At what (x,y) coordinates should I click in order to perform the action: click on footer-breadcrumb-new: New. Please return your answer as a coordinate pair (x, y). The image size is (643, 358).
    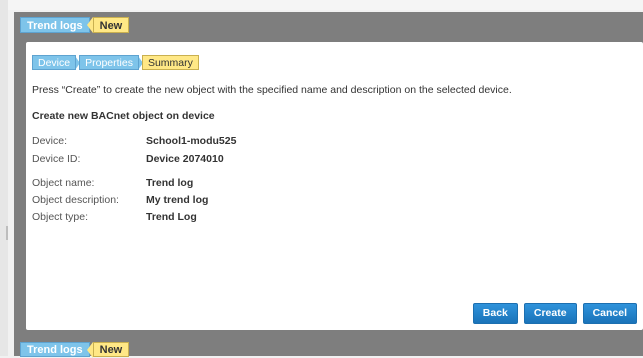
    Looking at the image, I should click on (108, 350).